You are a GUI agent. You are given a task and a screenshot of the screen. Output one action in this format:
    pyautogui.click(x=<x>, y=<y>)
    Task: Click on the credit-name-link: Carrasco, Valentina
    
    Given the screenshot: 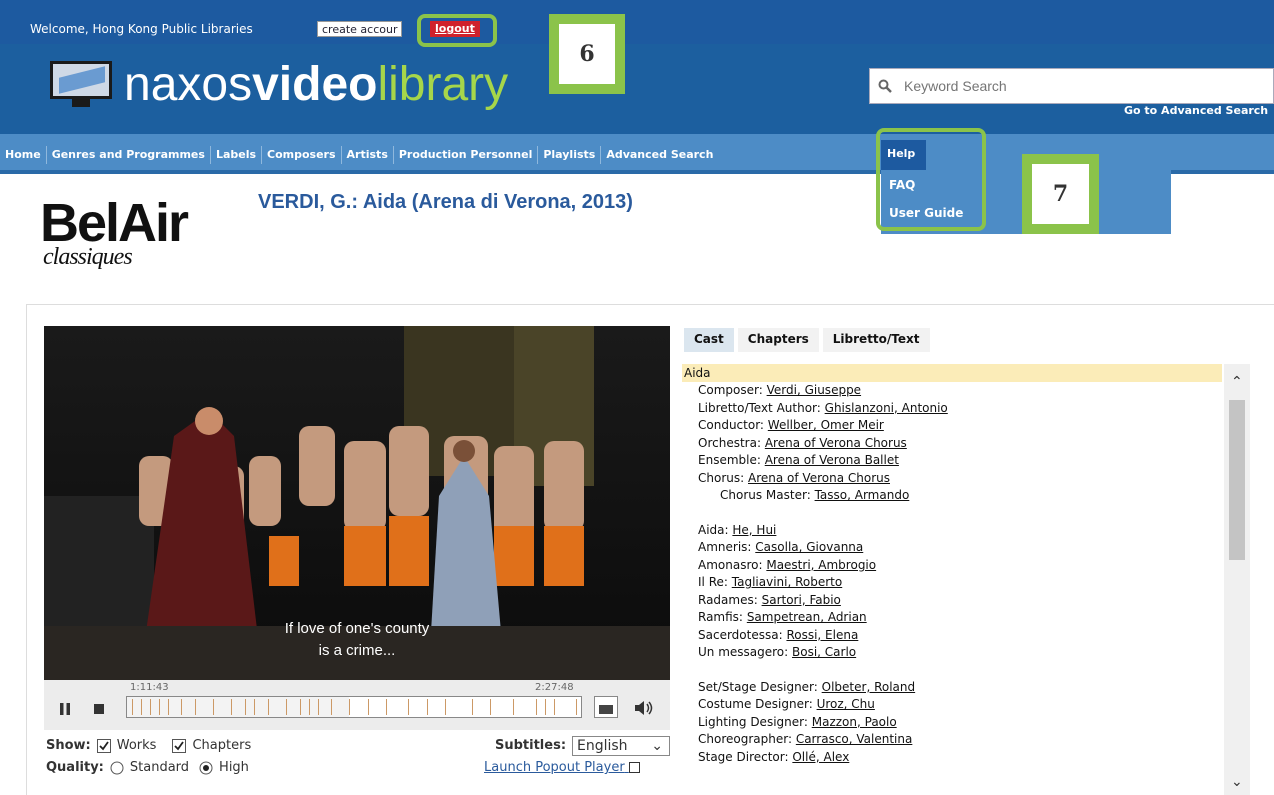 What is the action you would take?
    pyautogui.click(x=854, y=739)
    